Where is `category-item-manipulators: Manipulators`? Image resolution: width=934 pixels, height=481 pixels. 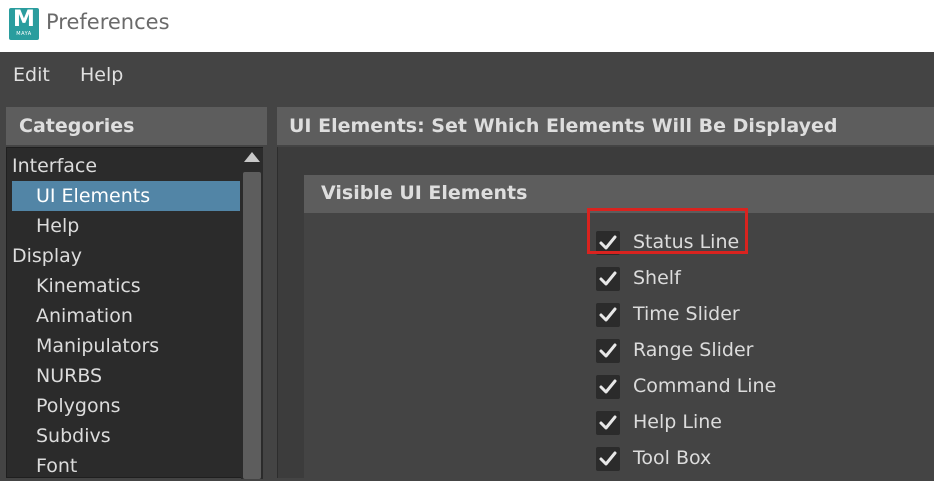 category-item-manipulators: Manipulators is located at coordinates (138, 346).